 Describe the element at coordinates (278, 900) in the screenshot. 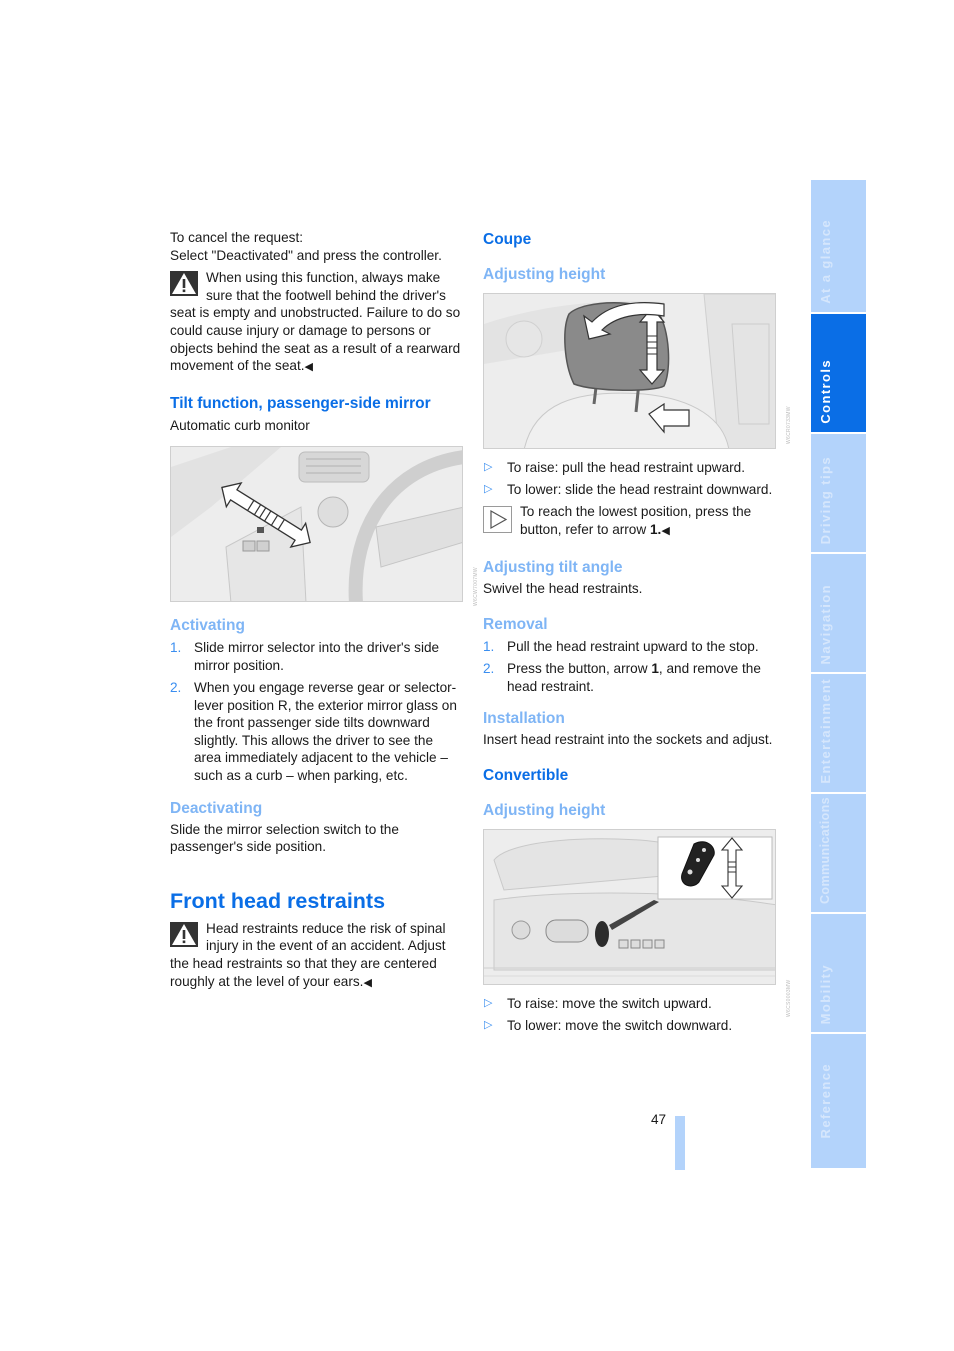

I see `front-head-restraints-heading: Front head restraints` at that location.